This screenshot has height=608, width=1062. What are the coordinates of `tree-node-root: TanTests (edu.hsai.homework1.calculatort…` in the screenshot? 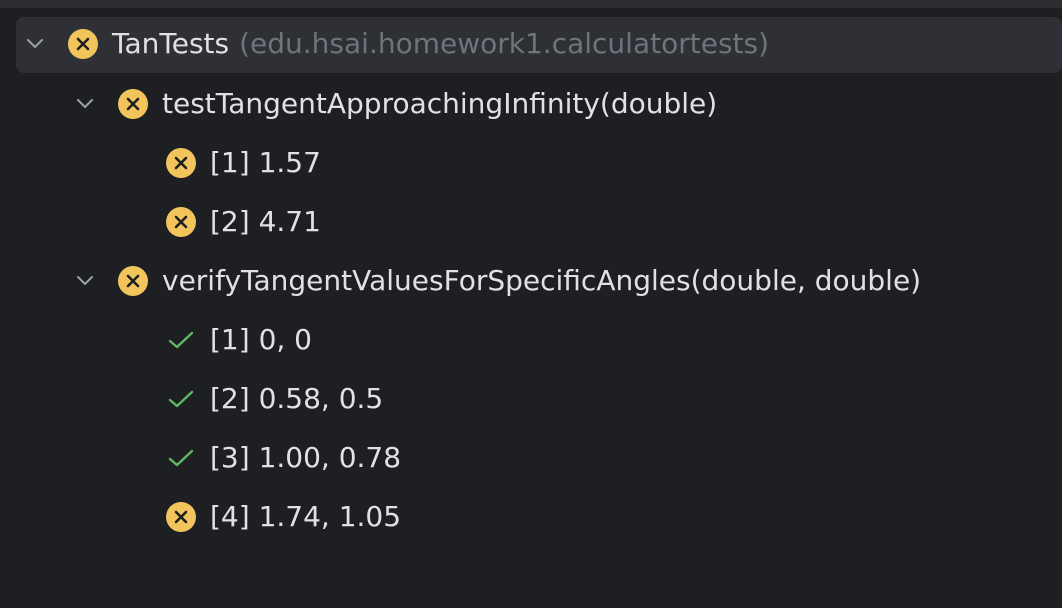 It's located at (531, 44).